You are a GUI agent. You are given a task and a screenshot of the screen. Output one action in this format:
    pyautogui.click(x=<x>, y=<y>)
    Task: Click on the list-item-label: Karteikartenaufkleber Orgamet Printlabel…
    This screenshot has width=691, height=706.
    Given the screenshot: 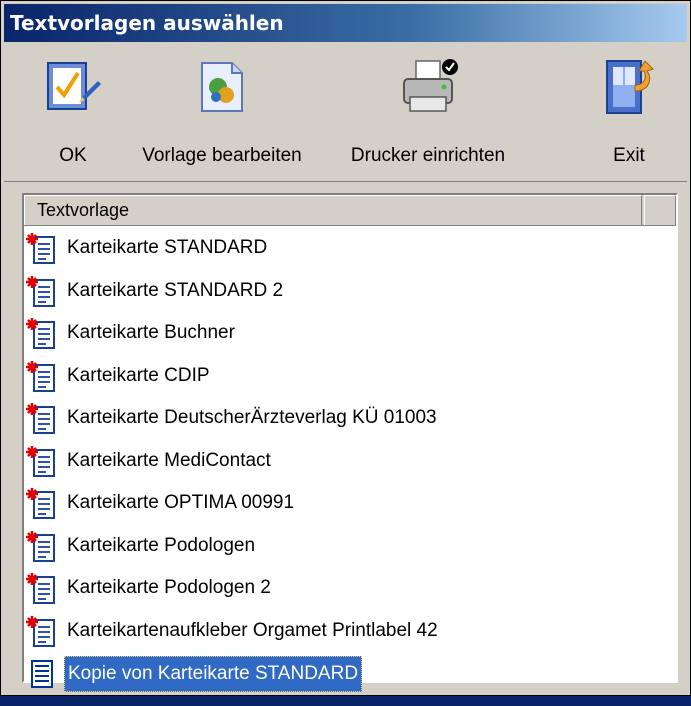 What is the action you would take?
    pyautogui.click(x=252, y=630)
    